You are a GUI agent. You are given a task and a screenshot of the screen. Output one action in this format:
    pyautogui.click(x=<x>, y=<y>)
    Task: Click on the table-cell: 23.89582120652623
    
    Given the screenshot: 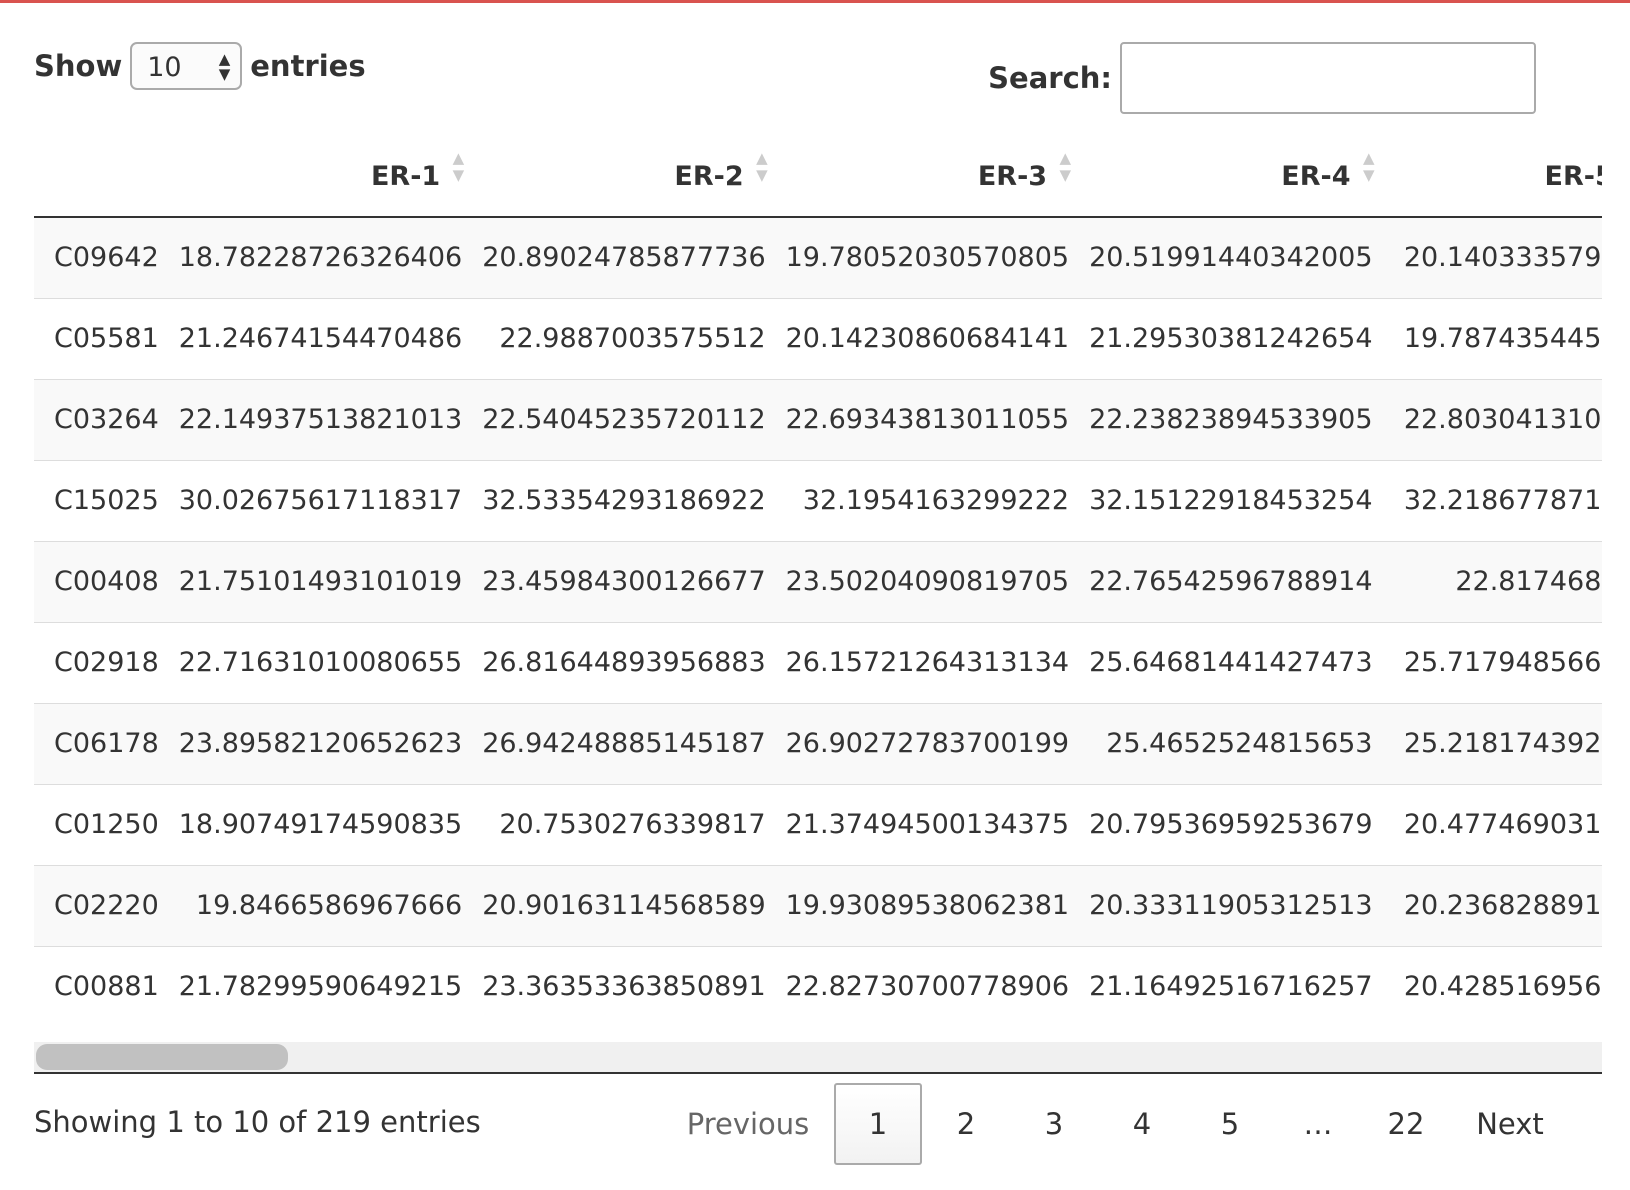 What is the action you would take?
    pyautogui.click(x=320, y=743)
    